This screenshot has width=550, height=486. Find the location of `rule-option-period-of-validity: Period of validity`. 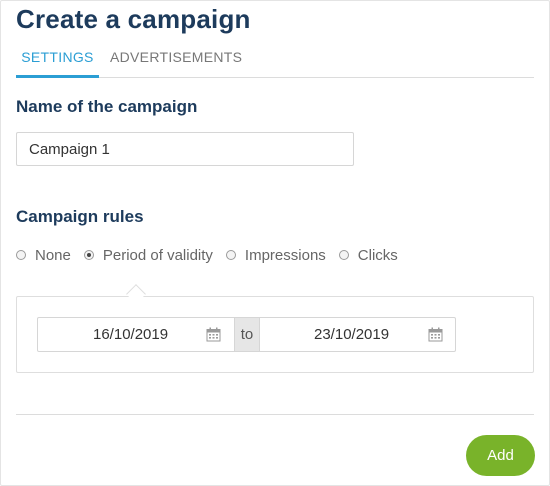

rule-option-period-of-validity: Period of validity is located at coordinates (148, 255).